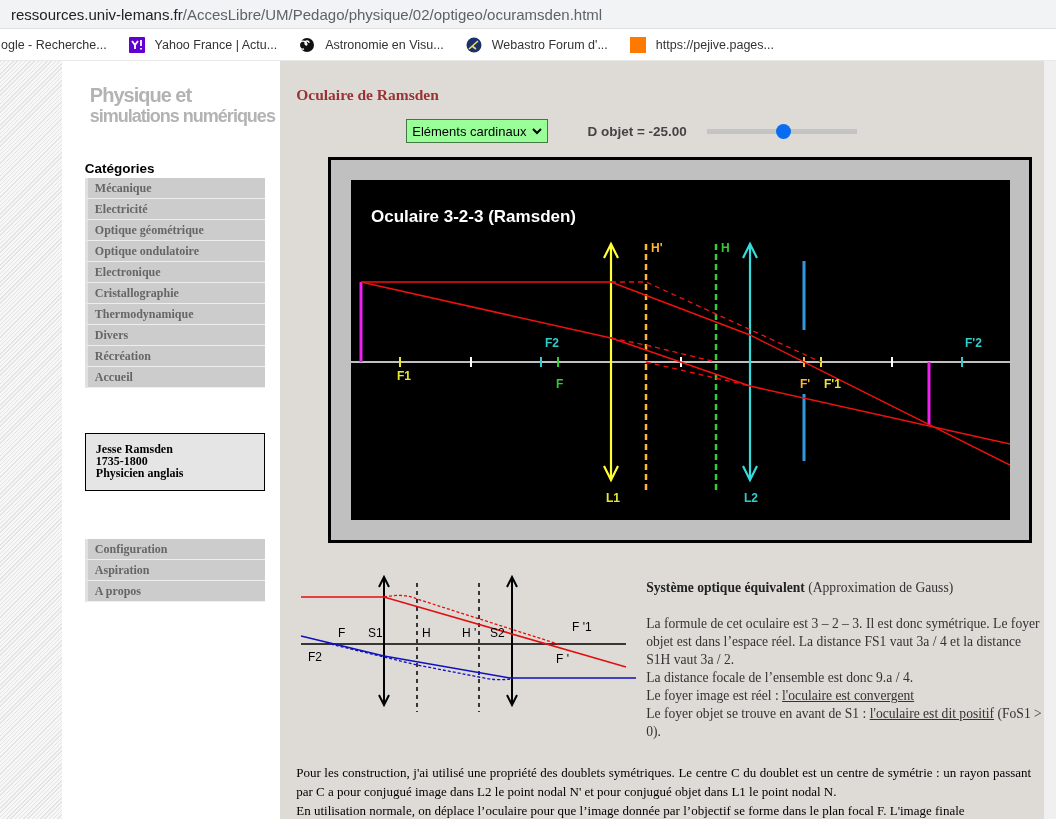 This screenshot has height=819, width=1056. Describe the element at coordinates (725, 248) in the screenshot. I see `point-label: H` at that location.